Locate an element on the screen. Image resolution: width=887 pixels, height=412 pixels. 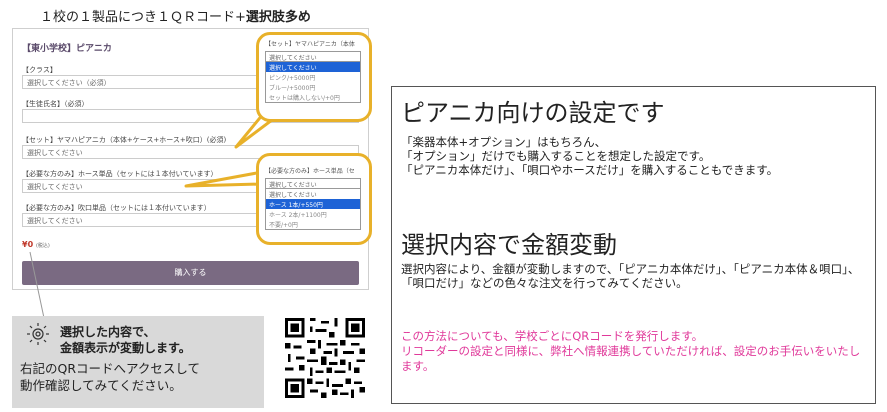
set-option: ピンク/+5000円 is located at coordinates (313, 77).